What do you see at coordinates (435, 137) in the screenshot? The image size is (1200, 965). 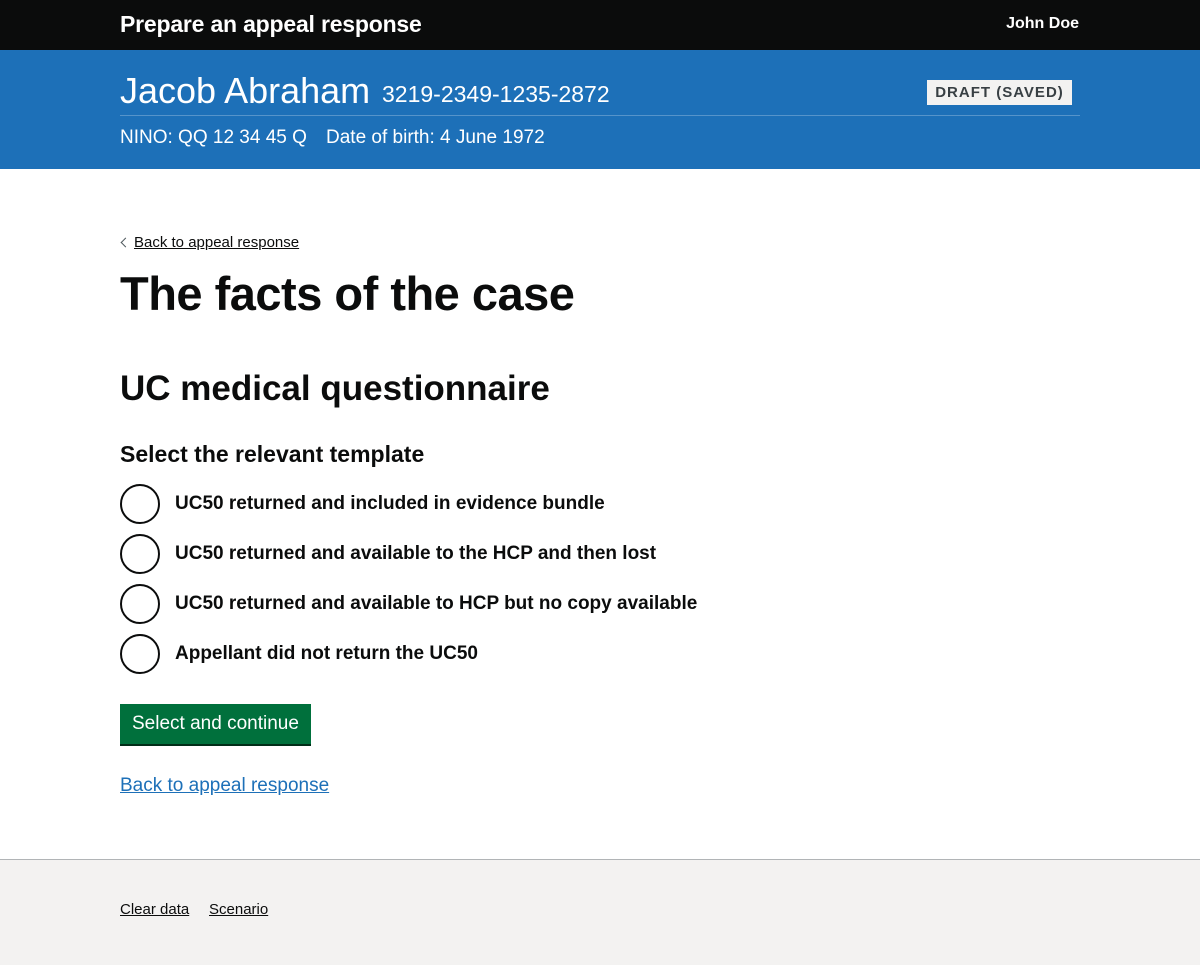 I see `date-of-birth: Date of birth: 4 June 1972` at bounding box center [435, 137].